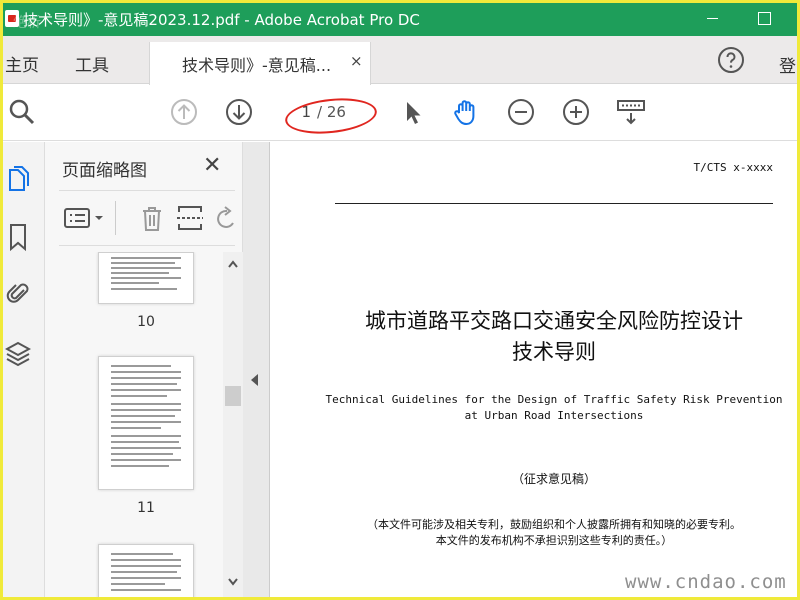 This screenshot has width=800, height=600. I want to click on title-line-1: 城市道路平交路口交通安全风险防控设计, so click(554, 321).